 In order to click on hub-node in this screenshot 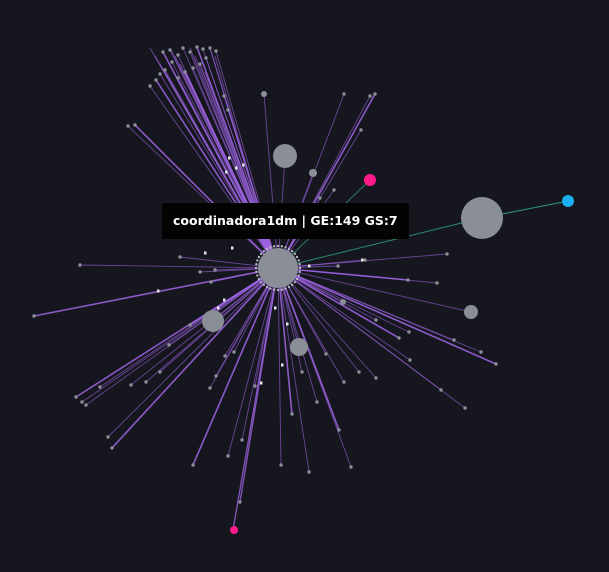, I will do `click(278, 268)`.